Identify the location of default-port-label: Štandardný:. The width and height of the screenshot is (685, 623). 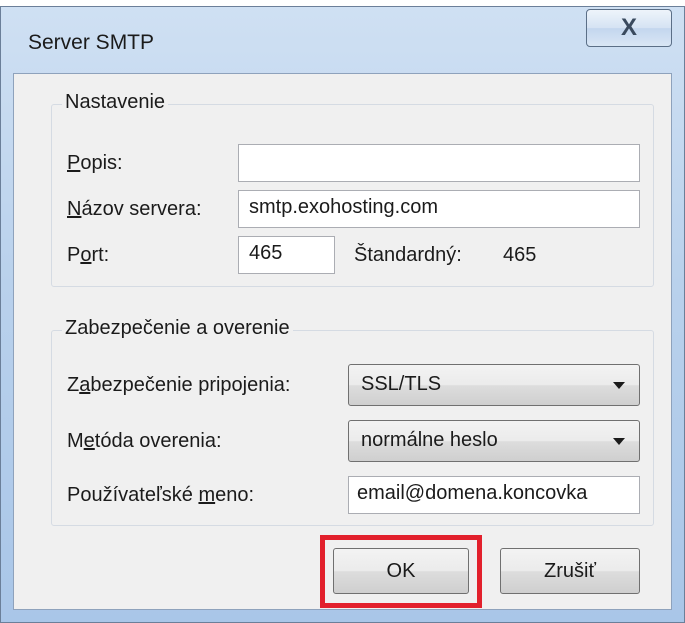
(408, 255).